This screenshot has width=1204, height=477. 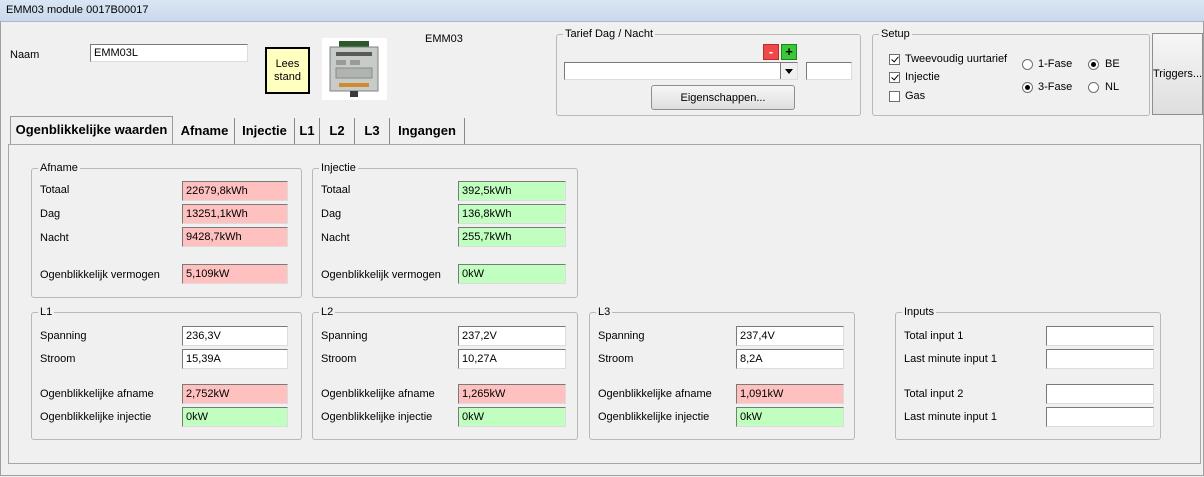 I want to click on l2-injectie-label: Ogenblikkelijke injectie, so click(x=377, y=417).